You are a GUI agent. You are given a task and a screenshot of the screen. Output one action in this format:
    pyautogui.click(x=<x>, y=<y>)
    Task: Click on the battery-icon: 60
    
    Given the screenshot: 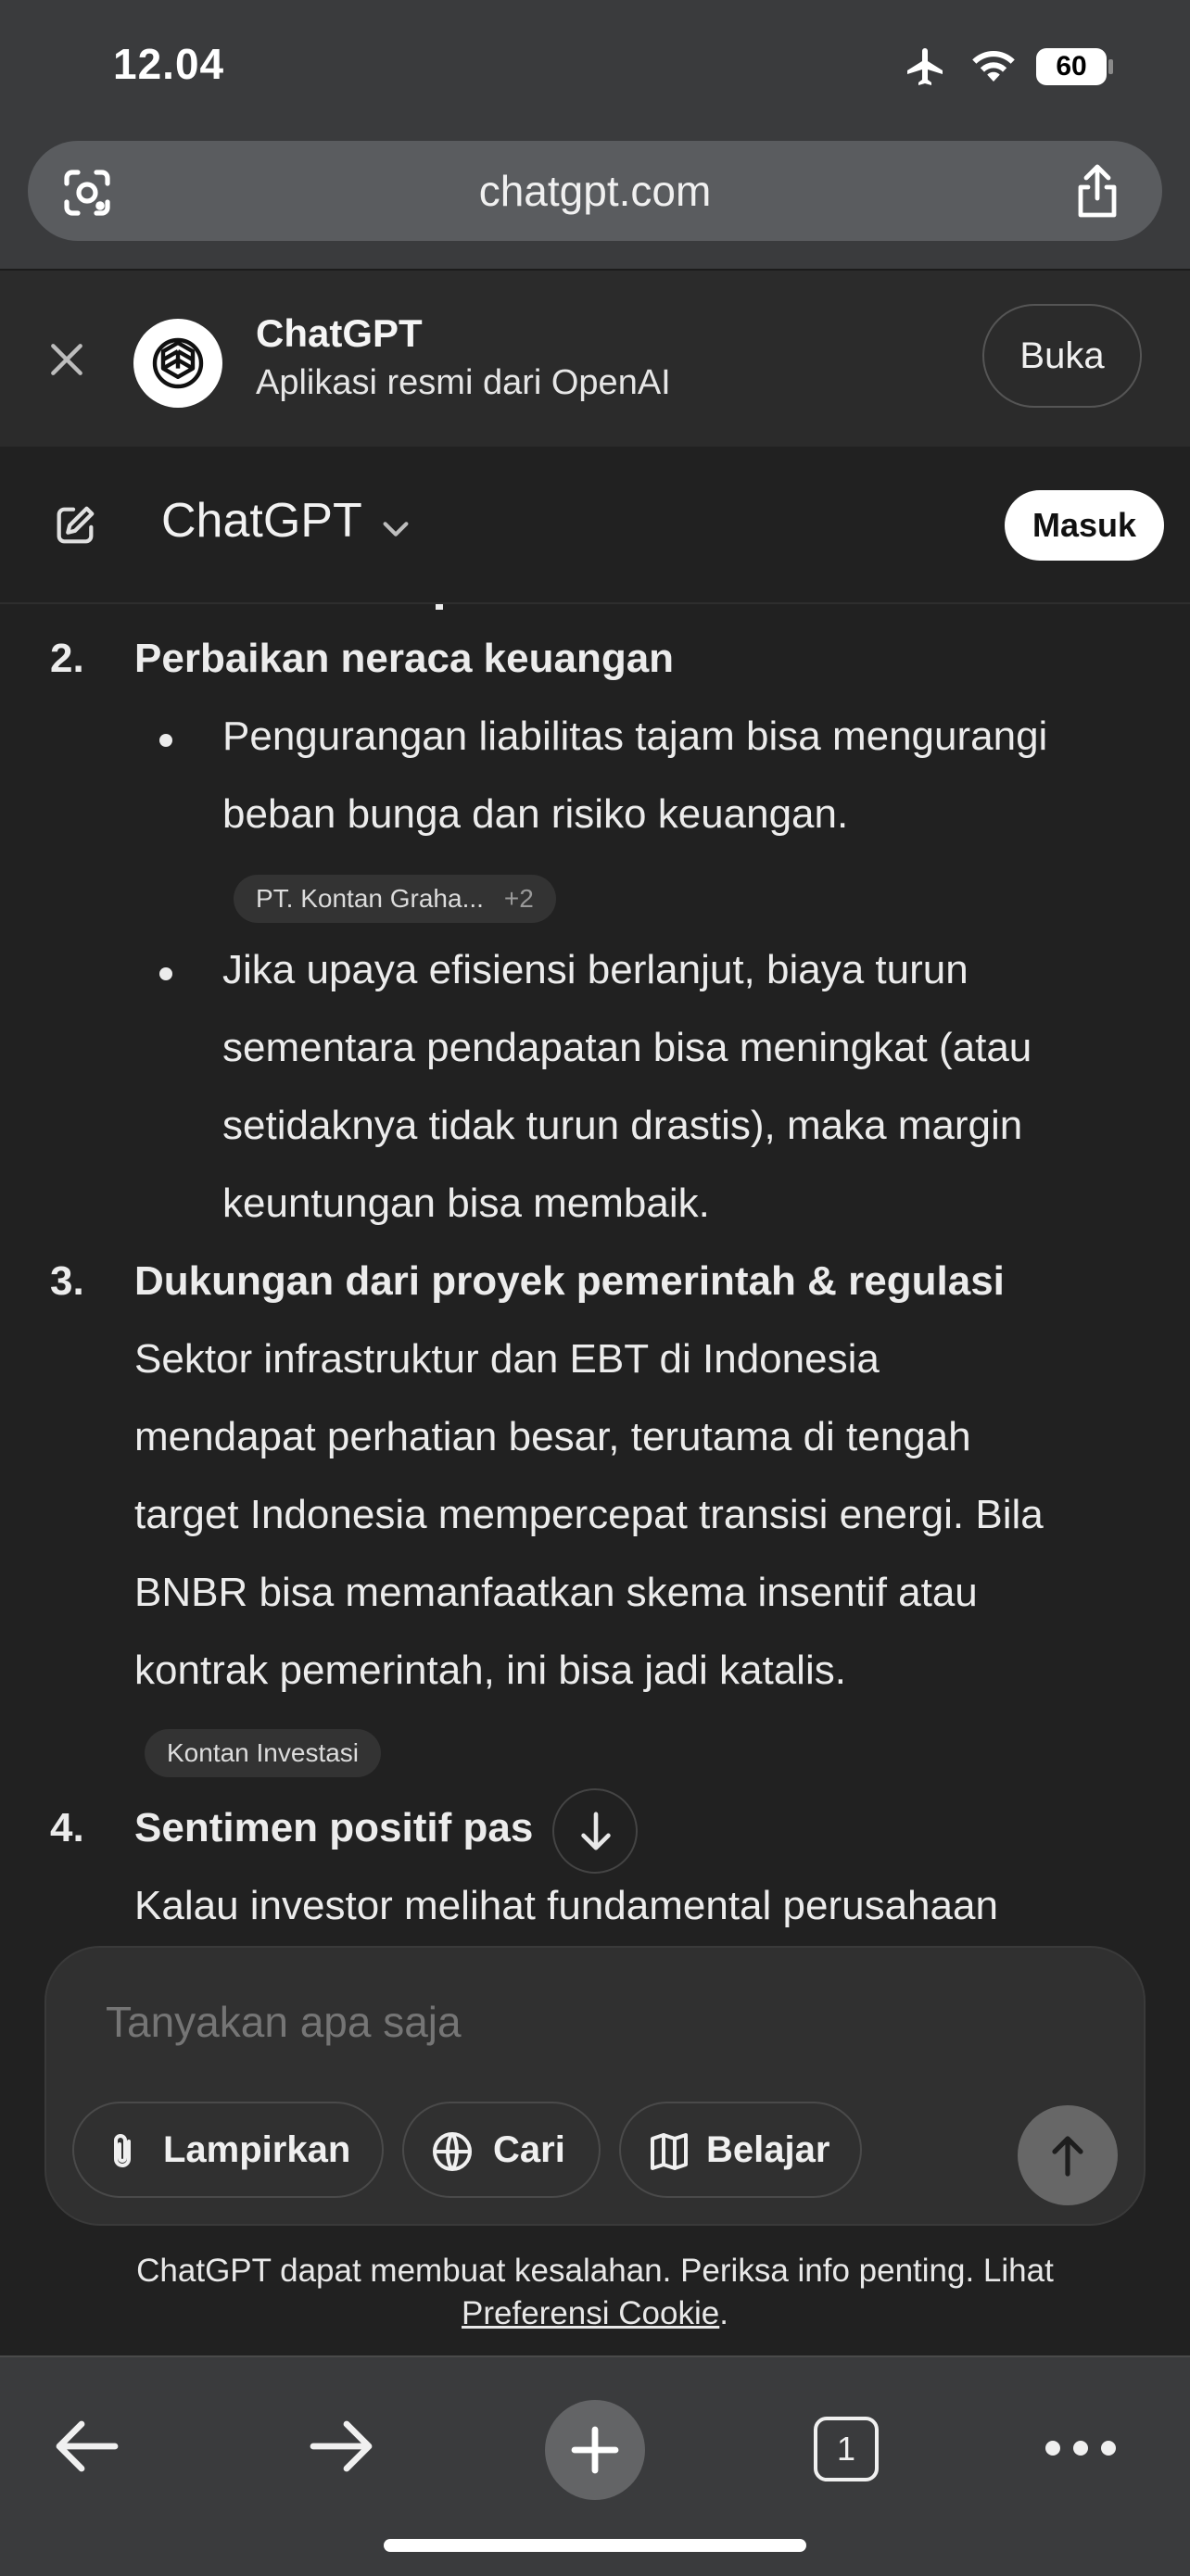 What is the action you would take?
    pyautogui.click(x=1071, y=66)
    